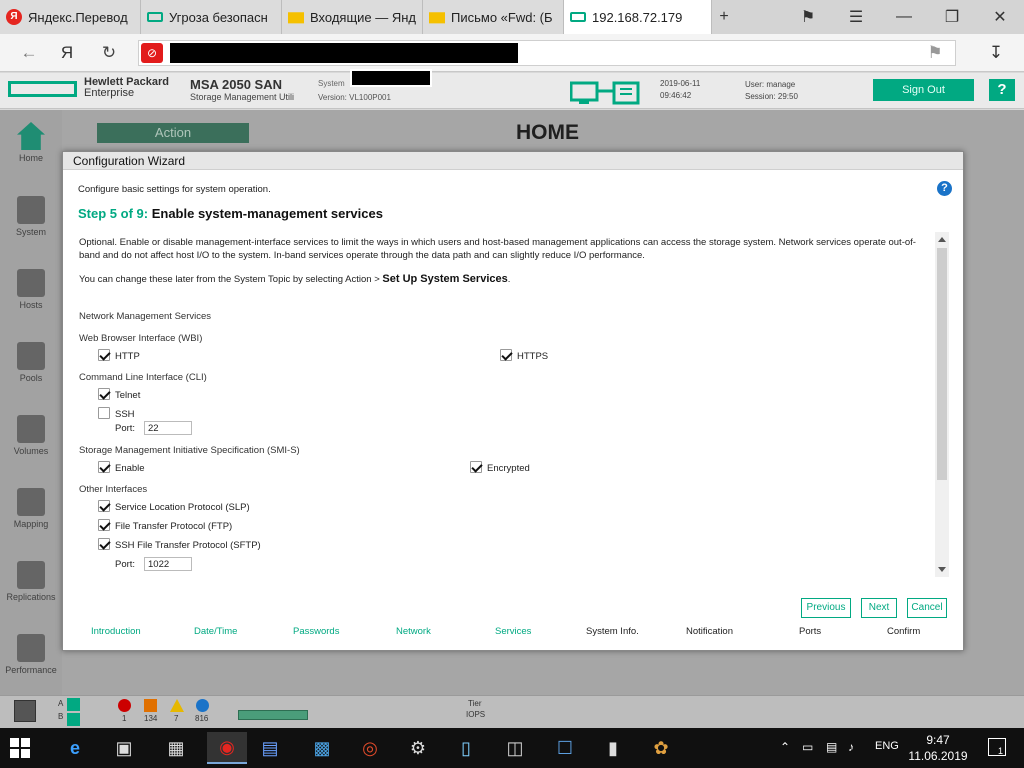  Describe the element at coordinates (322, 748) in the screenshot. I see `network-app-icon: ▩` at that location.